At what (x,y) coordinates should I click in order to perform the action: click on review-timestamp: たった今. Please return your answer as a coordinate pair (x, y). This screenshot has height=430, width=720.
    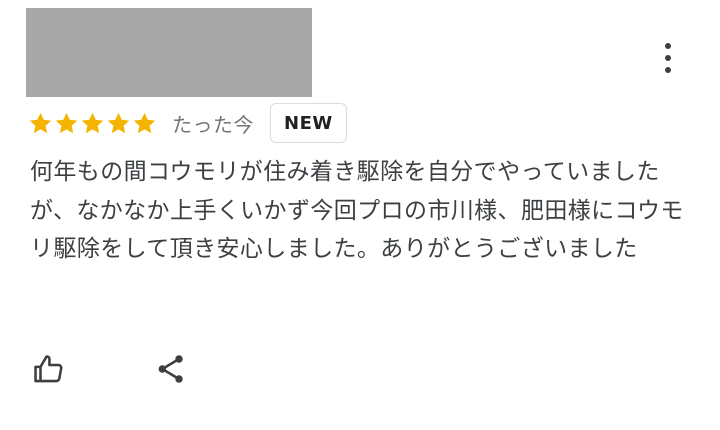
    Looking at the image, I should click on (213, 124).